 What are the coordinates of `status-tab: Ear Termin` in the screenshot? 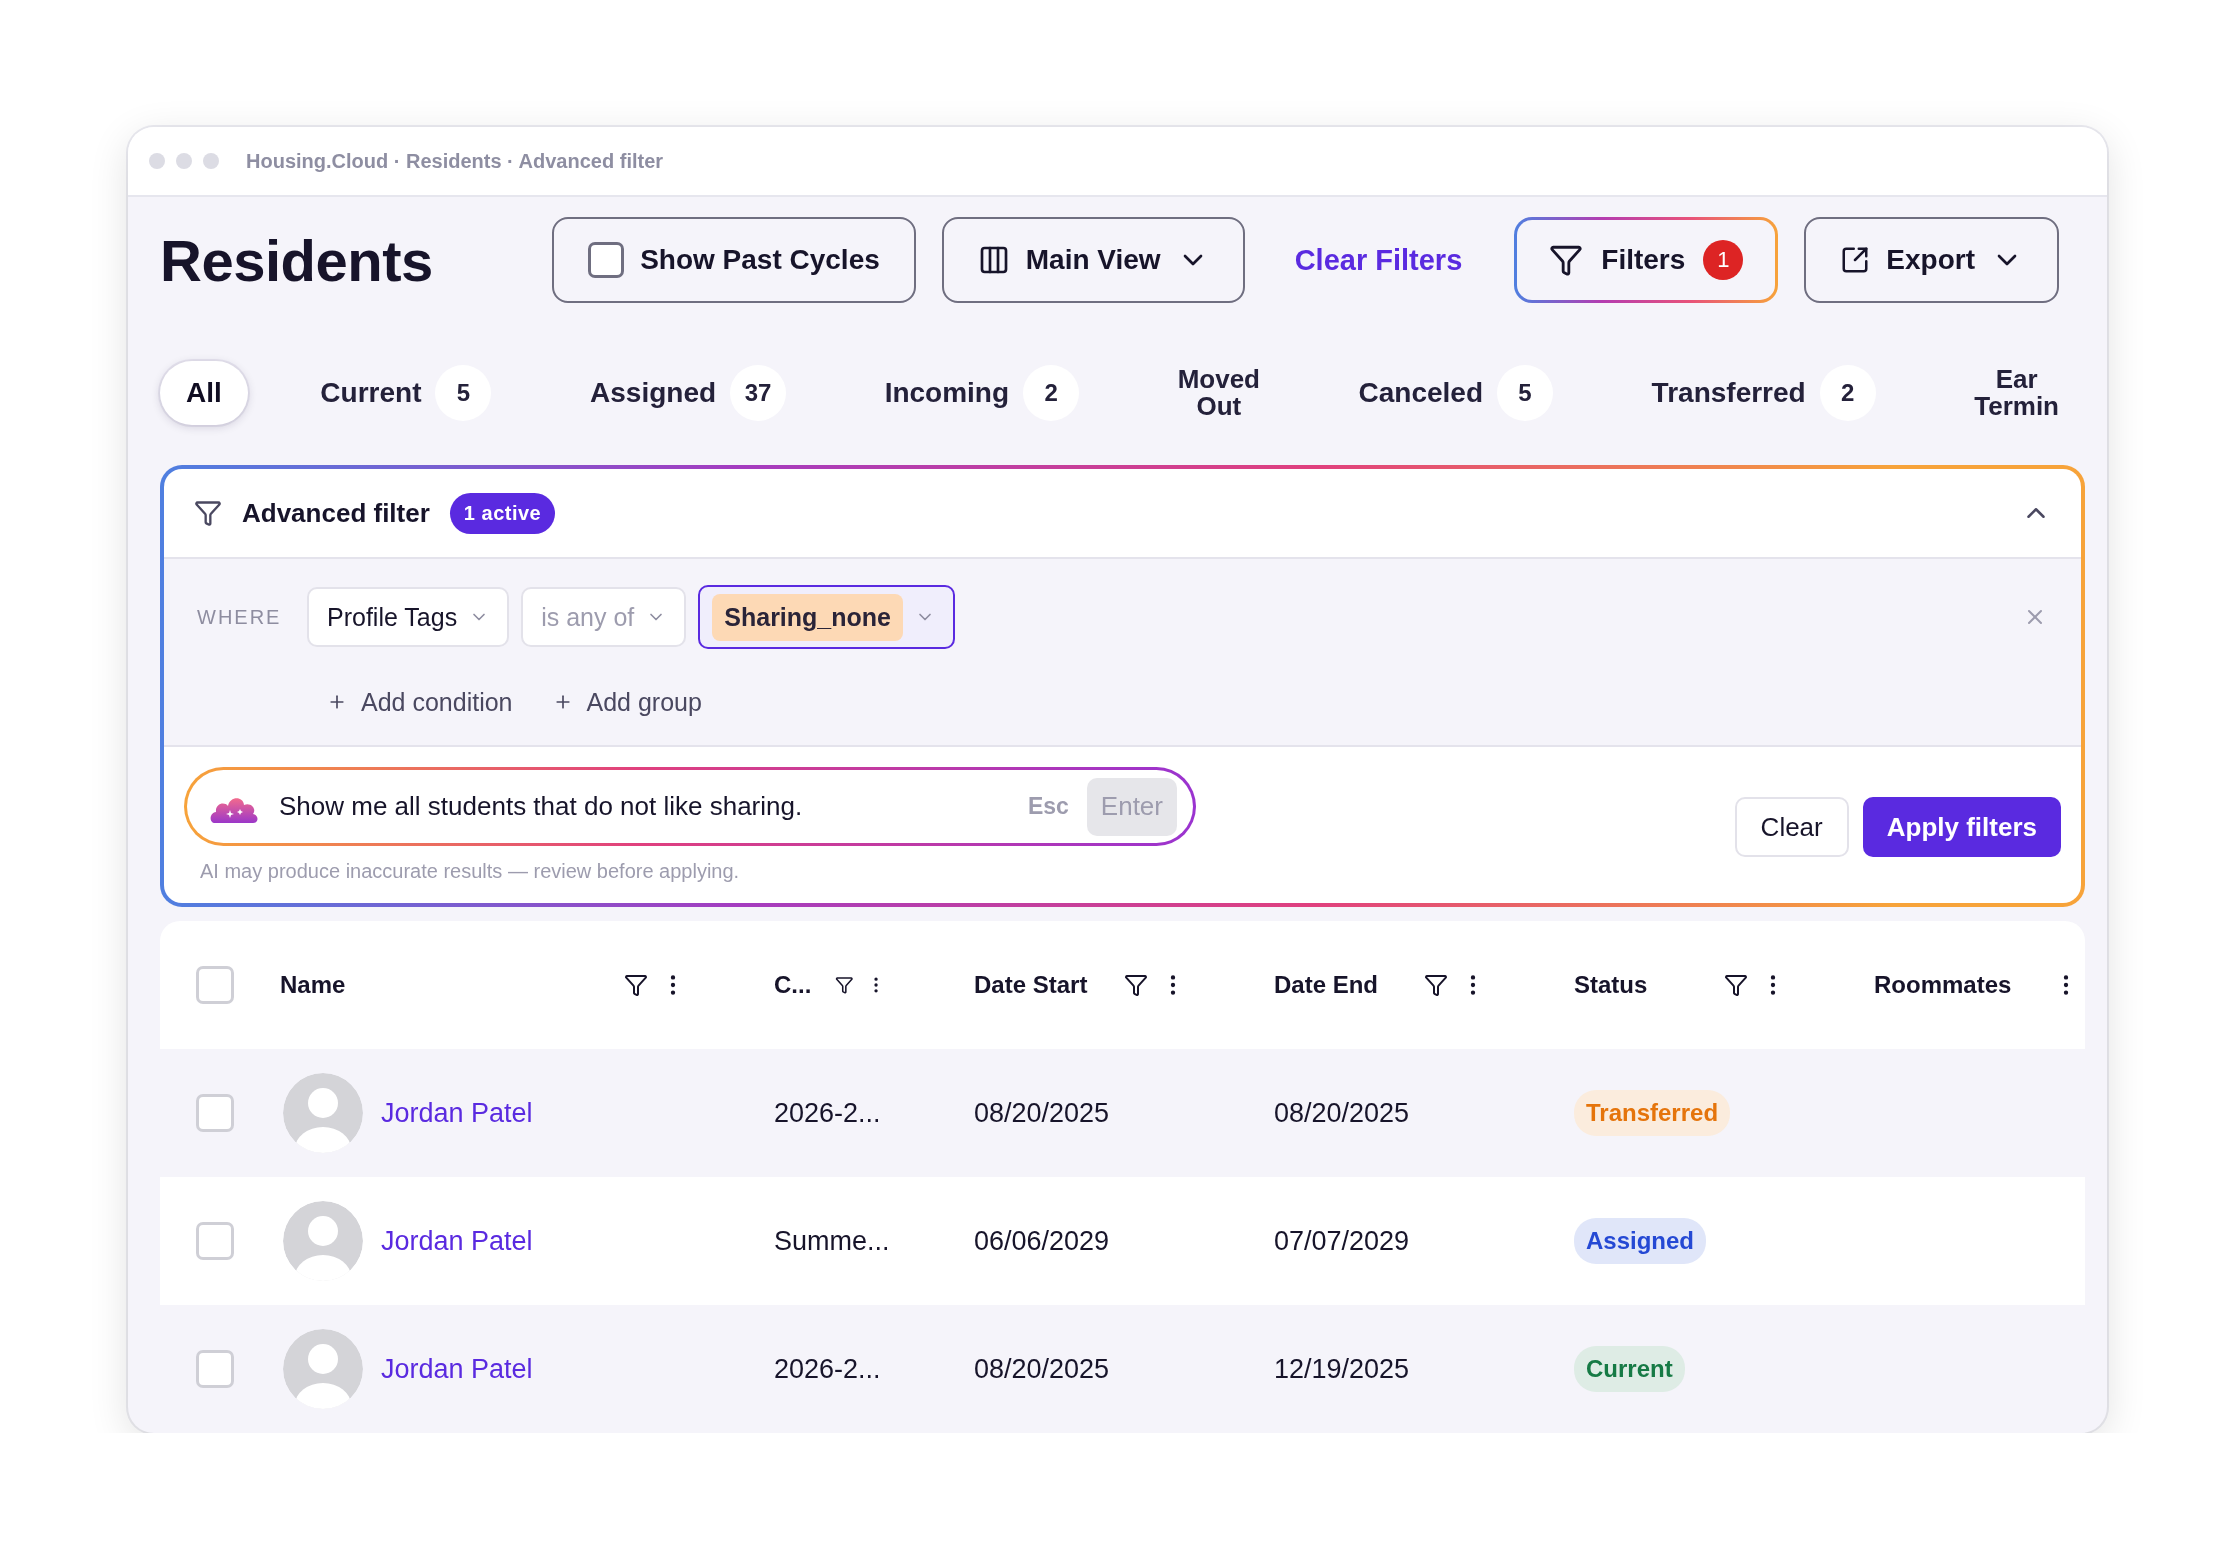 It's located at (2016, 393).